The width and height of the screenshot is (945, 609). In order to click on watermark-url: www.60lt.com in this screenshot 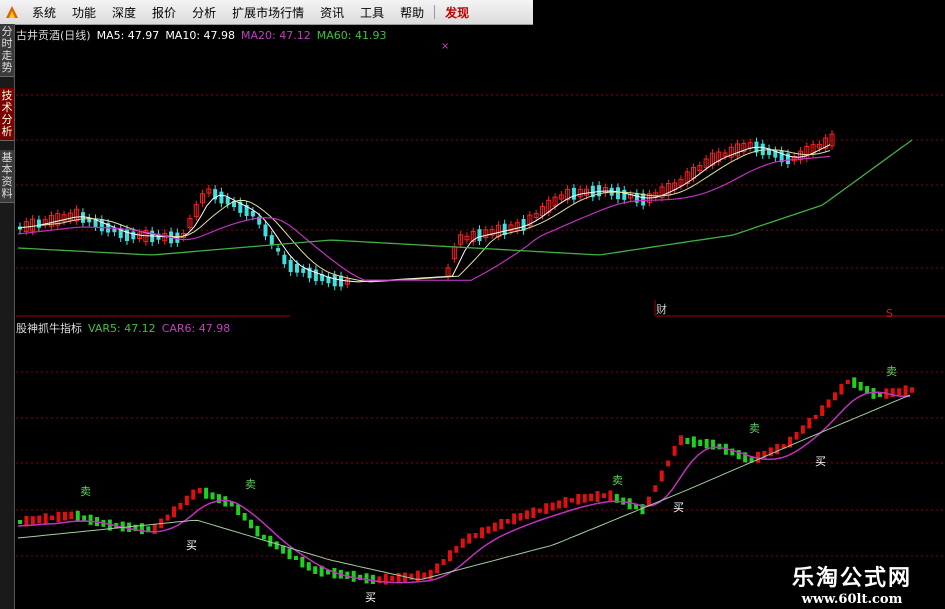, I will do `click(852, 599)`.